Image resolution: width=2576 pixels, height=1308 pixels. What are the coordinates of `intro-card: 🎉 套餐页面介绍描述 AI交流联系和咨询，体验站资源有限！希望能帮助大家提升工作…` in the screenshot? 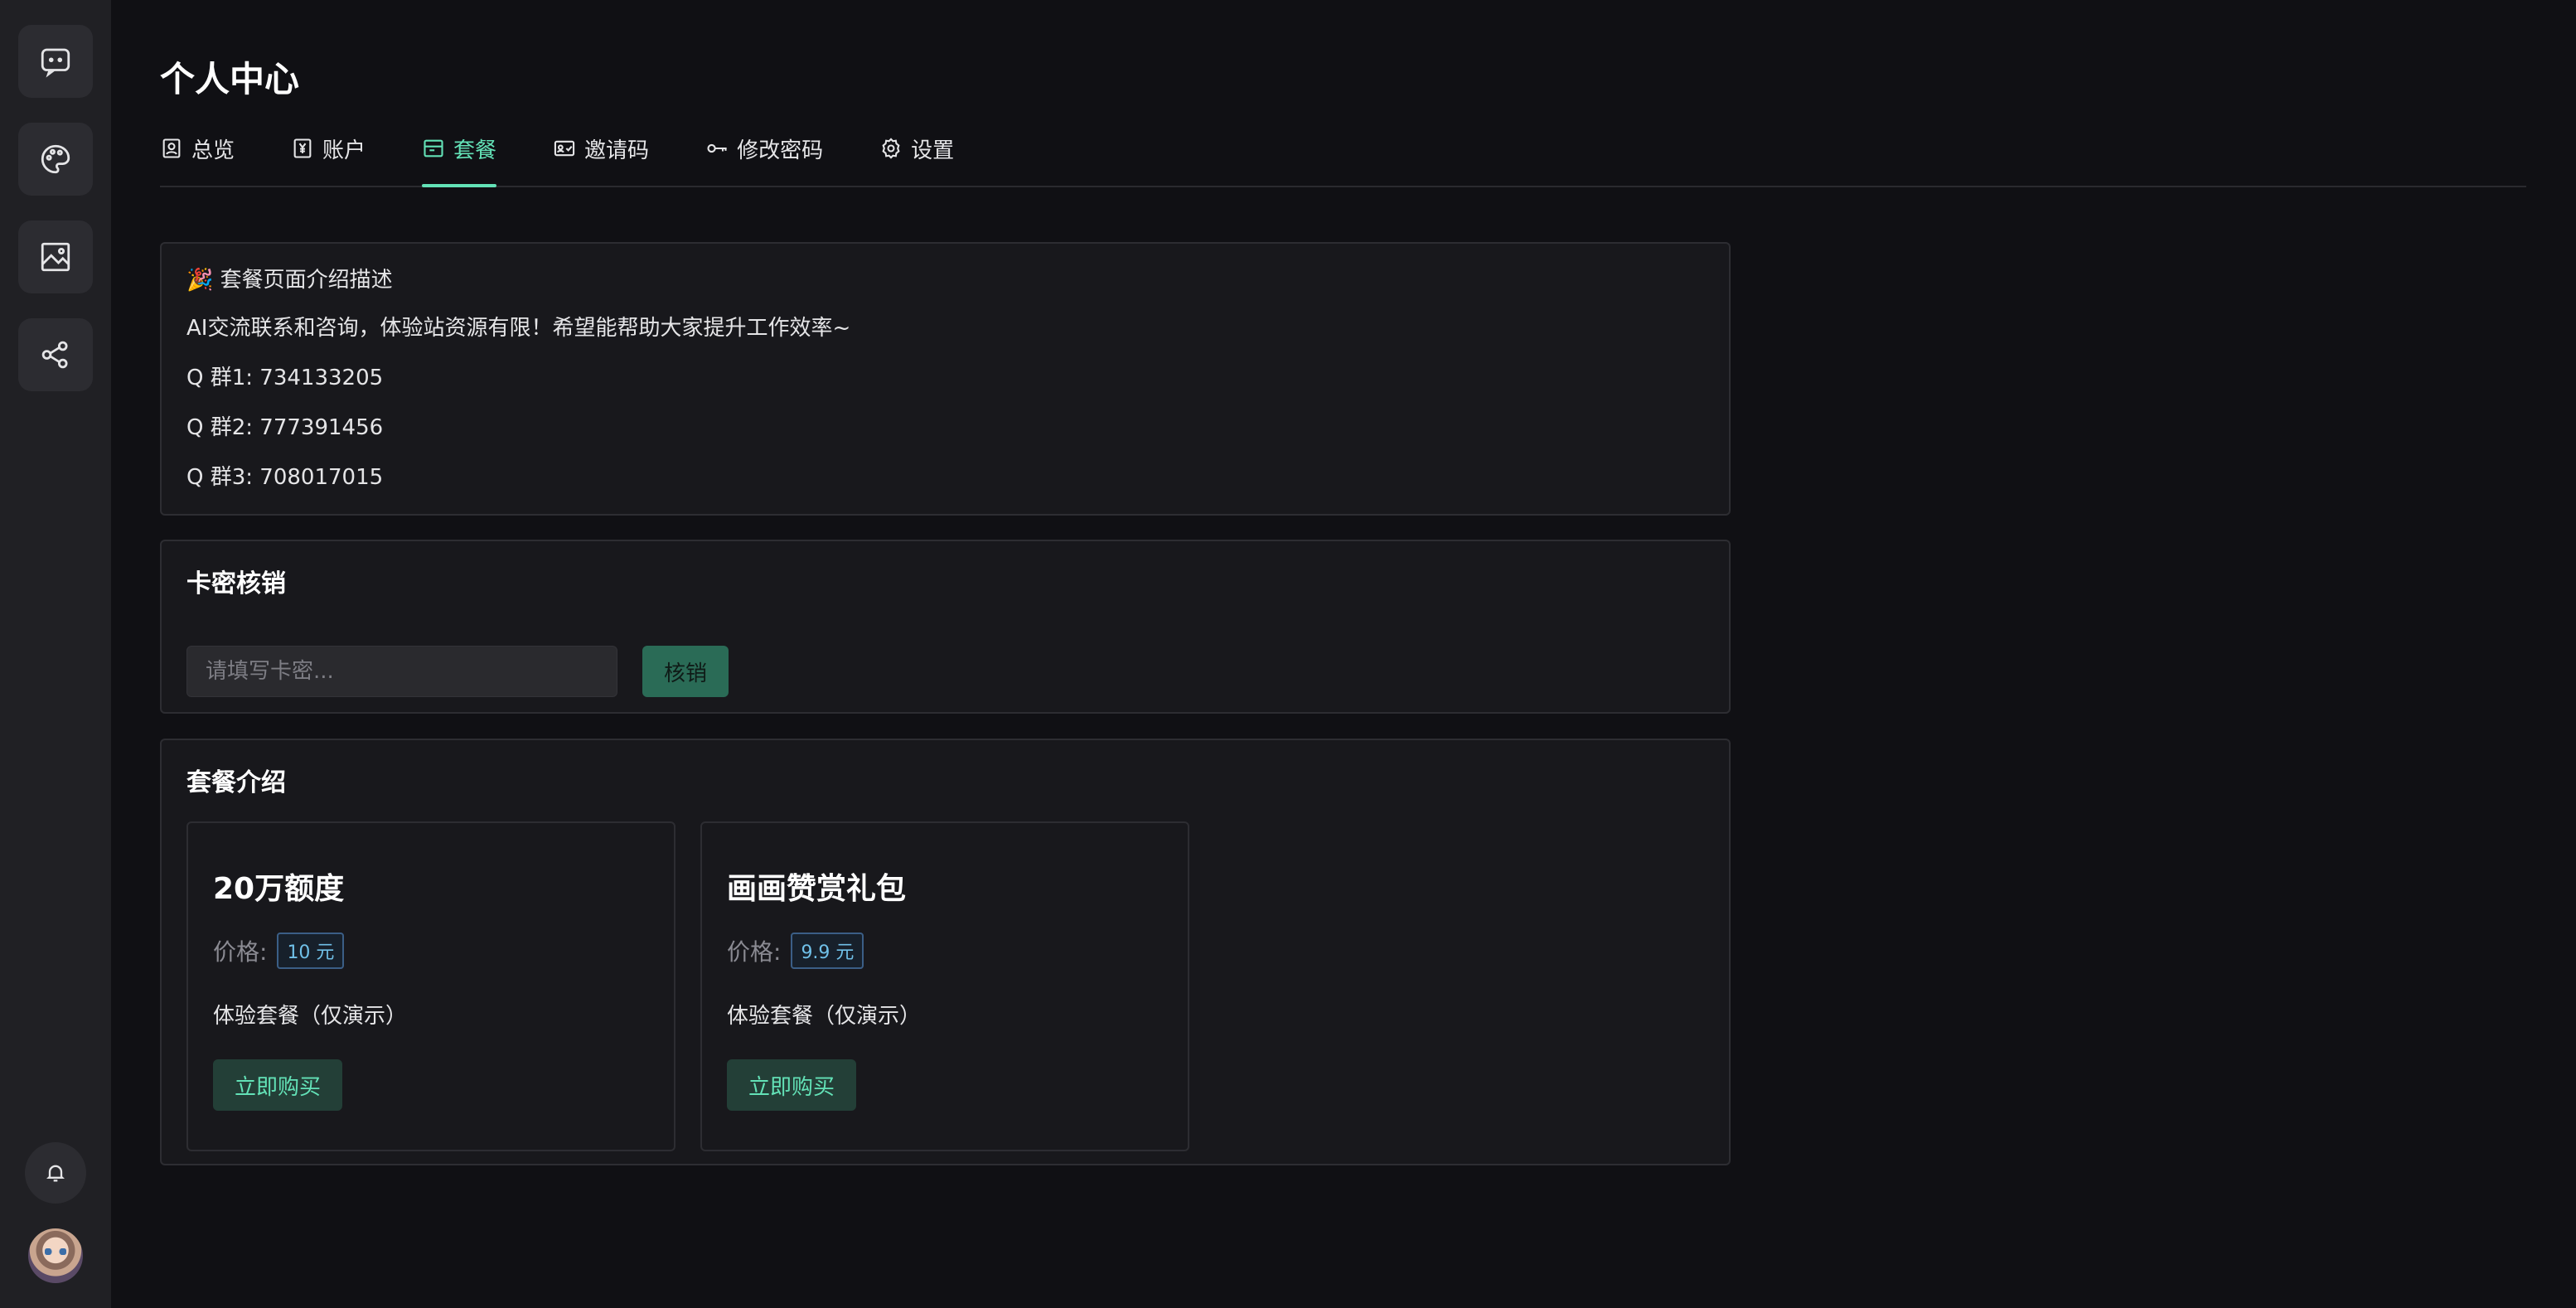 It's located at (945, 379).